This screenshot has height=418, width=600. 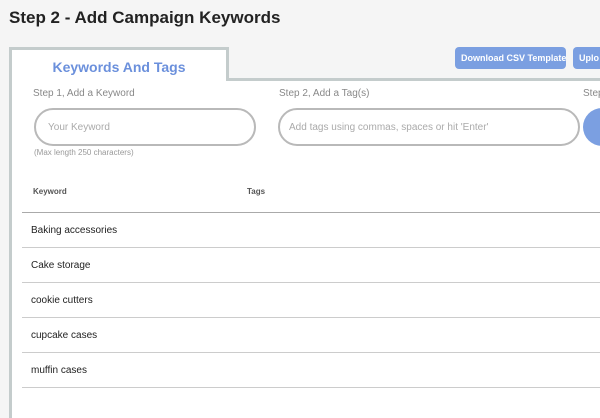 I want to click on row-keyword: cookie cutters, so click(x=62, y=300).